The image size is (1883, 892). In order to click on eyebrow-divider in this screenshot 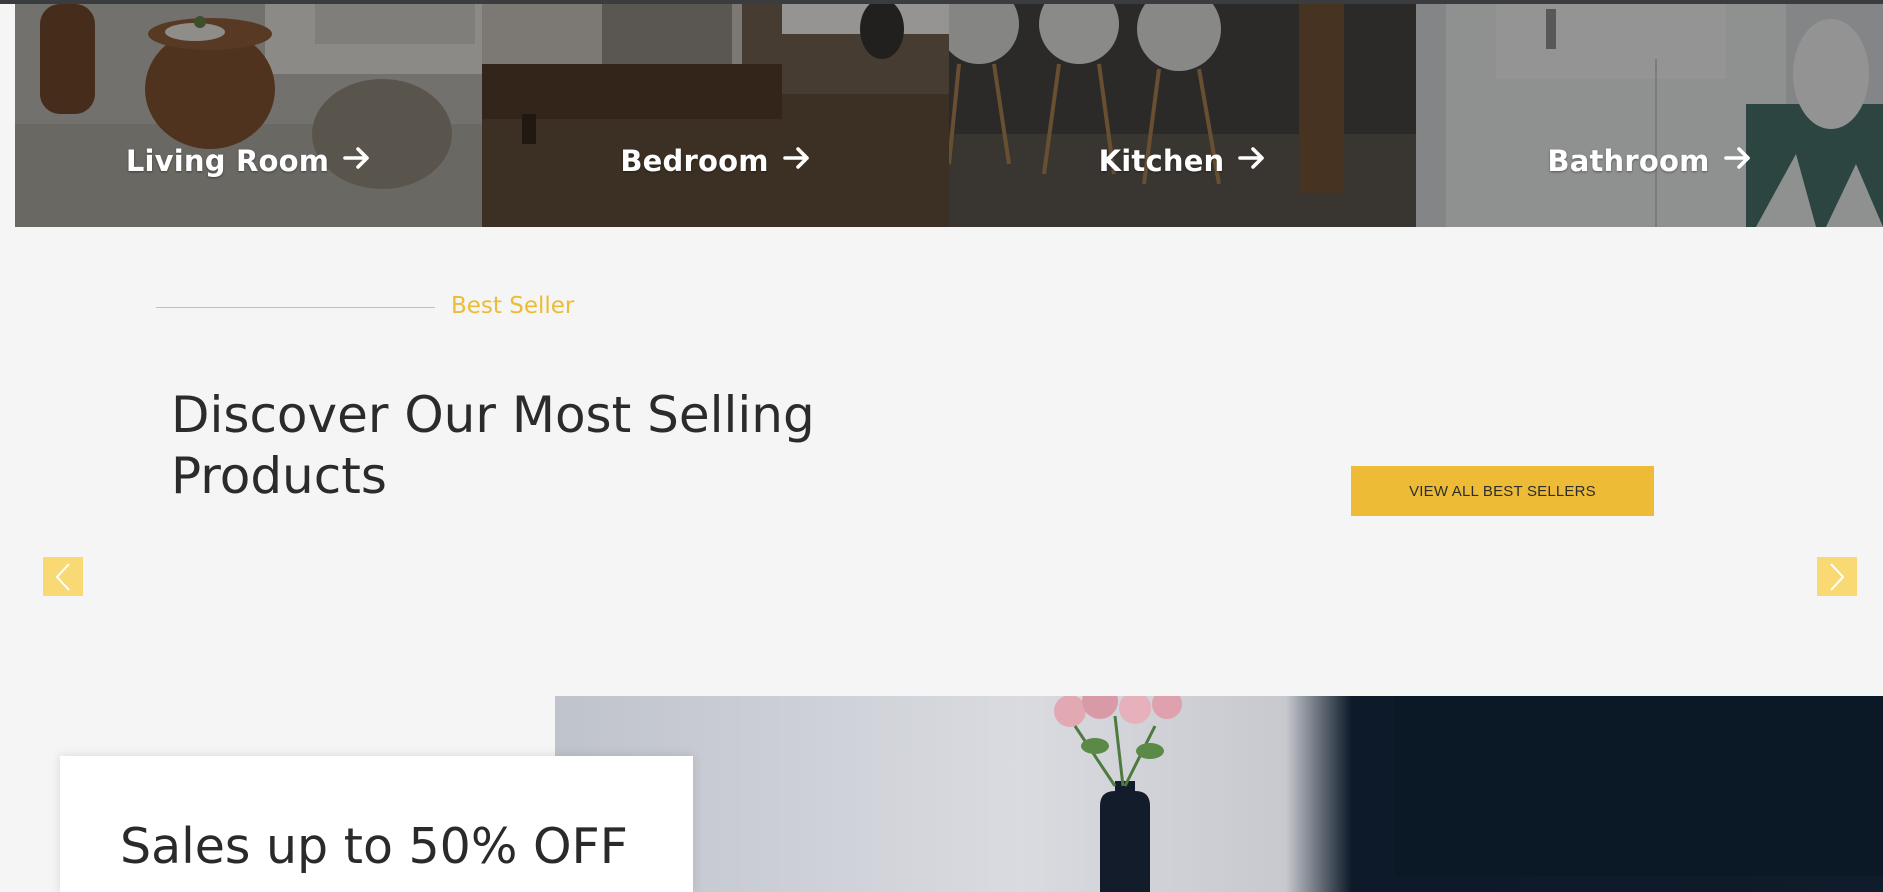, I will do `click(295, 307)`.